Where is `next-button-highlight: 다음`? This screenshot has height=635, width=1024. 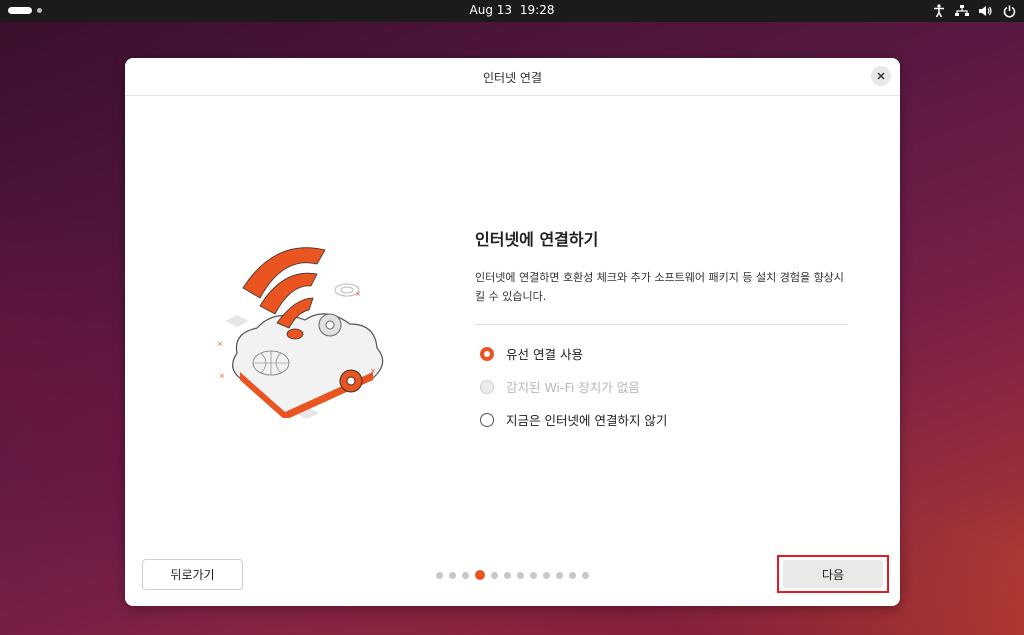 next-button-highlight: 다음 is located at coordinates (833, 574).